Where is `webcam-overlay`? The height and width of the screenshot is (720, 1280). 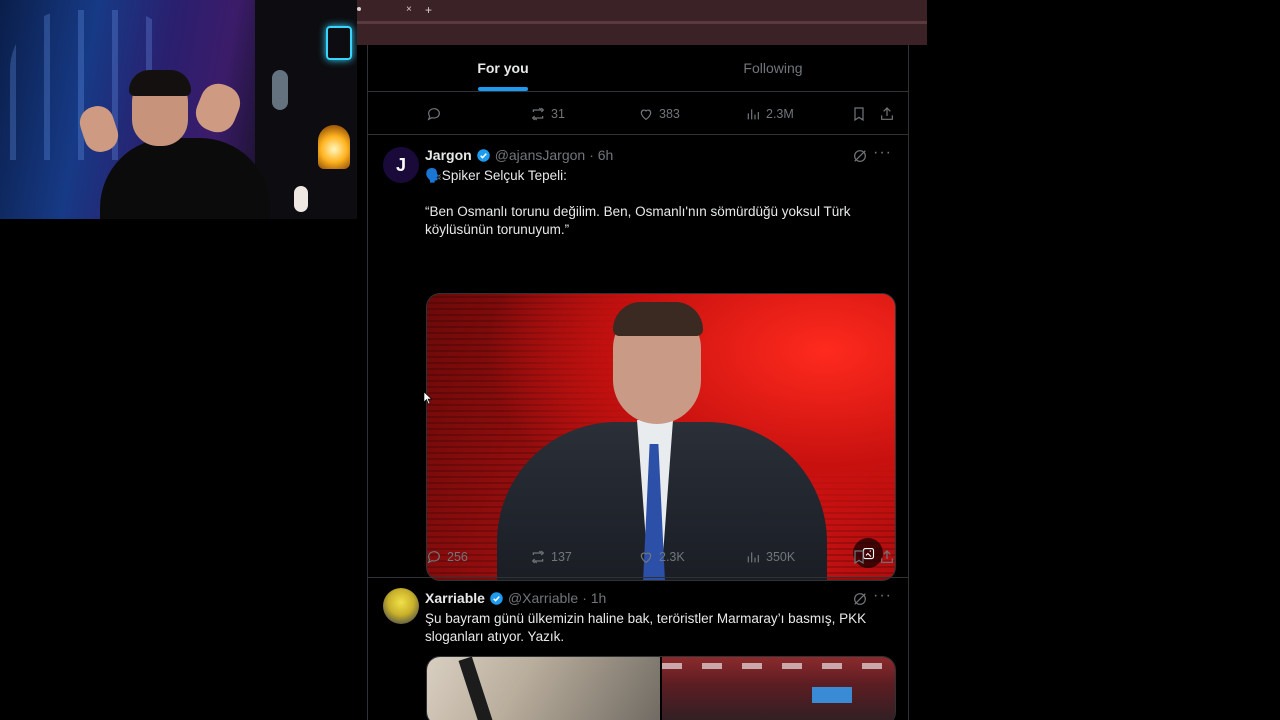 webcam-overlay is located at coordinates (178, 109).